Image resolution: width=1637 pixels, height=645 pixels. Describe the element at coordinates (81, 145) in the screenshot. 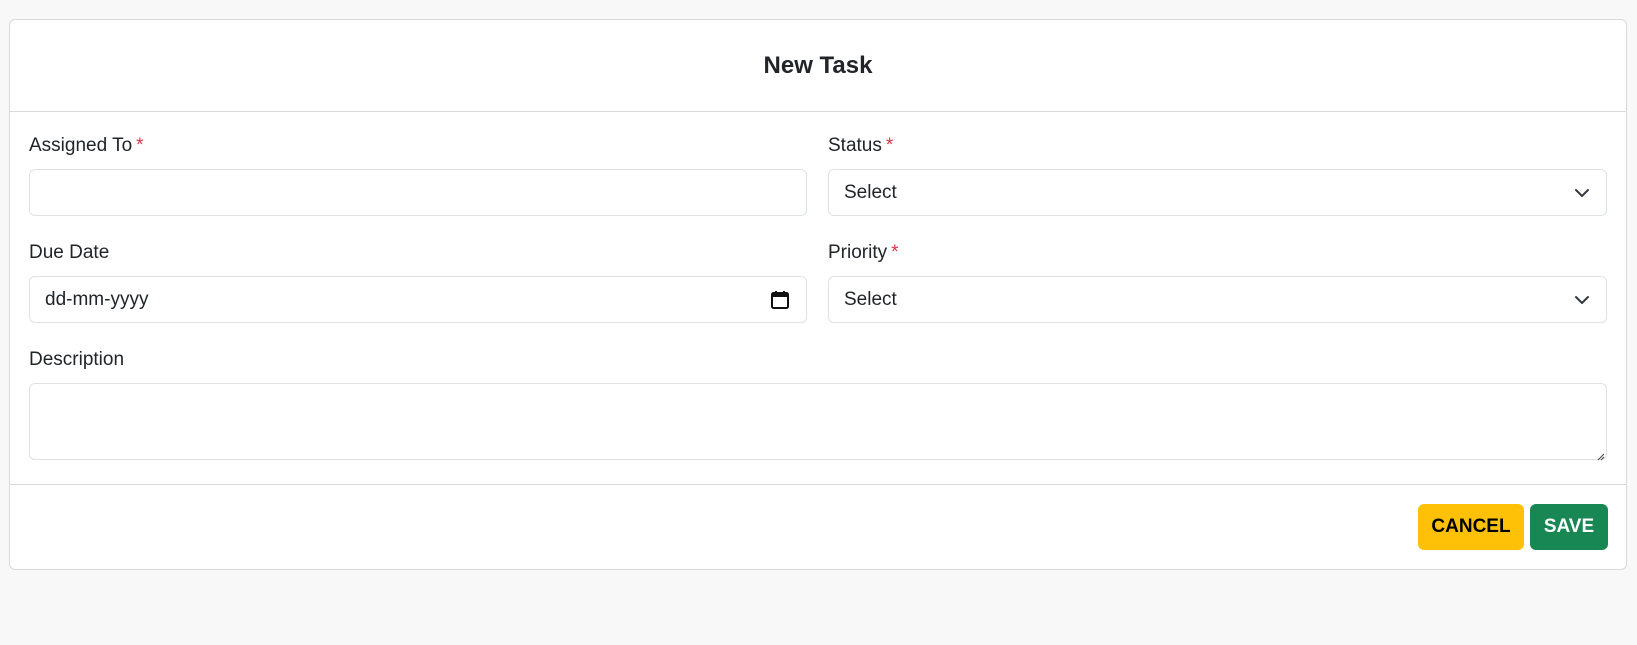

I see `assigned-to-label-text: Assigned To` at that location.